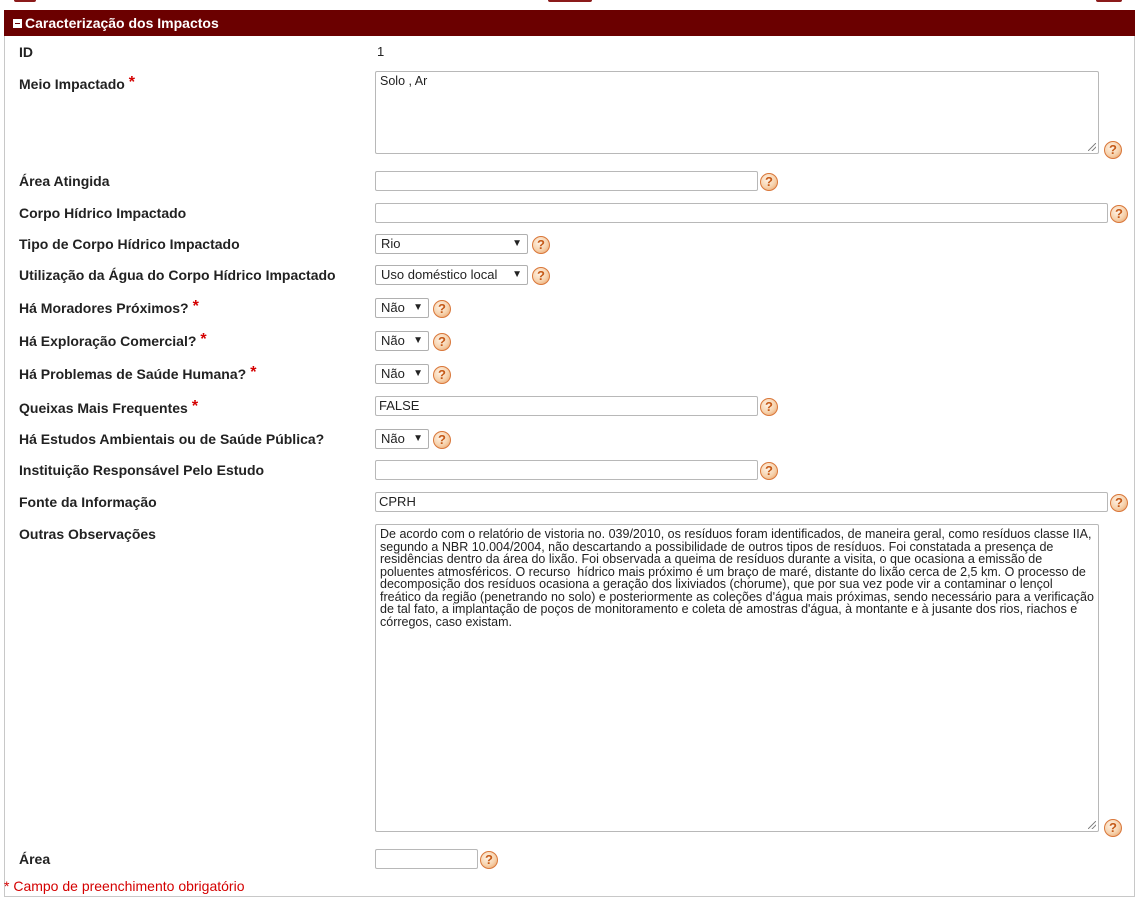 This screenshot has width=1140, height=903. I want to click on observacoes-label: Outras Observações, so click(87, 534).